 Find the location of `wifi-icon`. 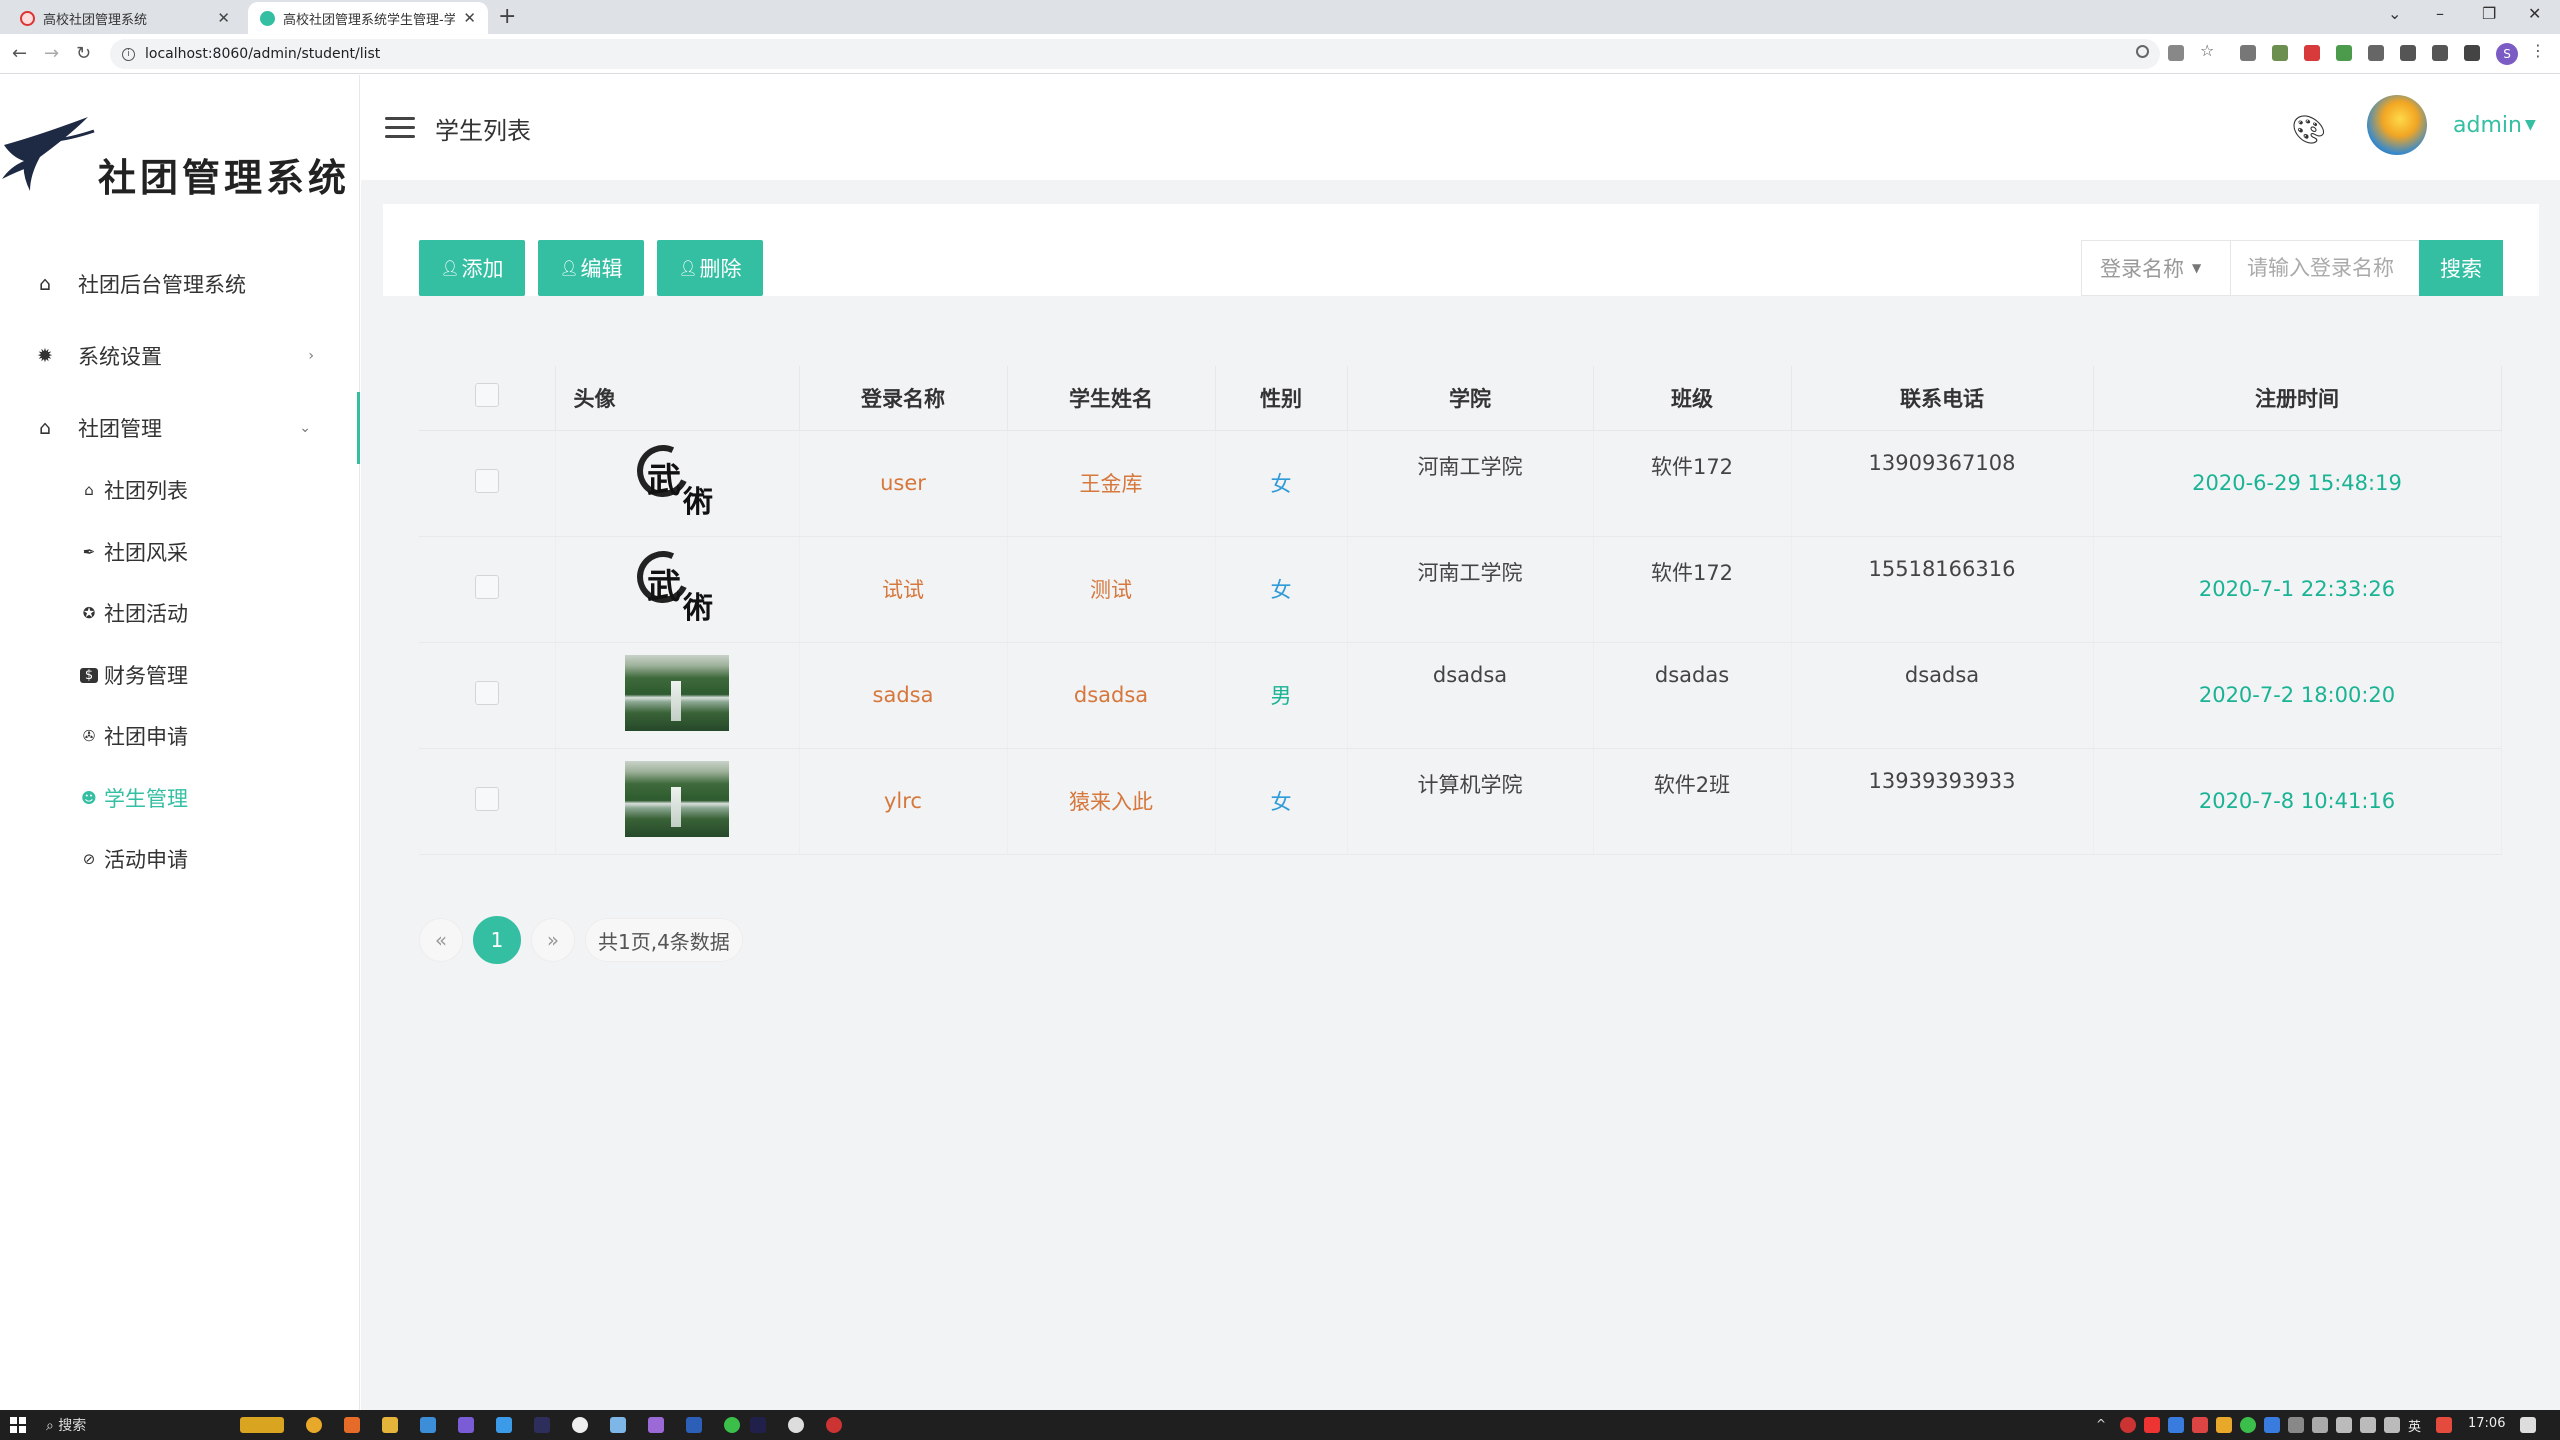

wifi-icon is located at coordinates (2368, 1425).